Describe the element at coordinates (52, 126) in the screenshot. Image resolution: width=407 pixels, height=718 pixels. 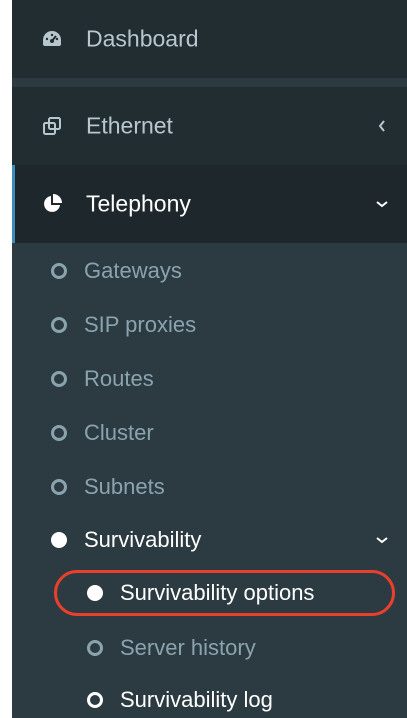
I see `ethernet-icon` at that location.